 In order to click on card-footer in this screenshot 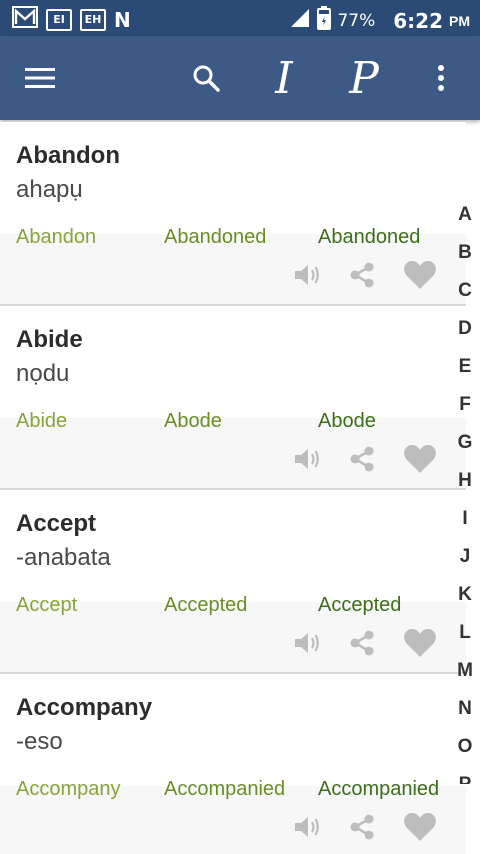, I will do `click(233, 453)`.